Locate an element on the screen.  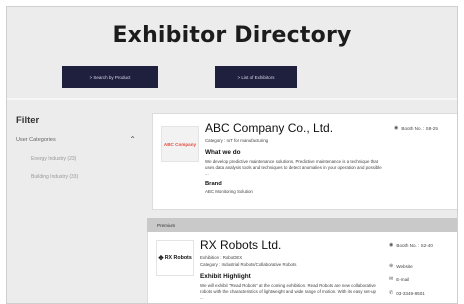
mail-icon: ✉ is located at coordinates (391, 279).